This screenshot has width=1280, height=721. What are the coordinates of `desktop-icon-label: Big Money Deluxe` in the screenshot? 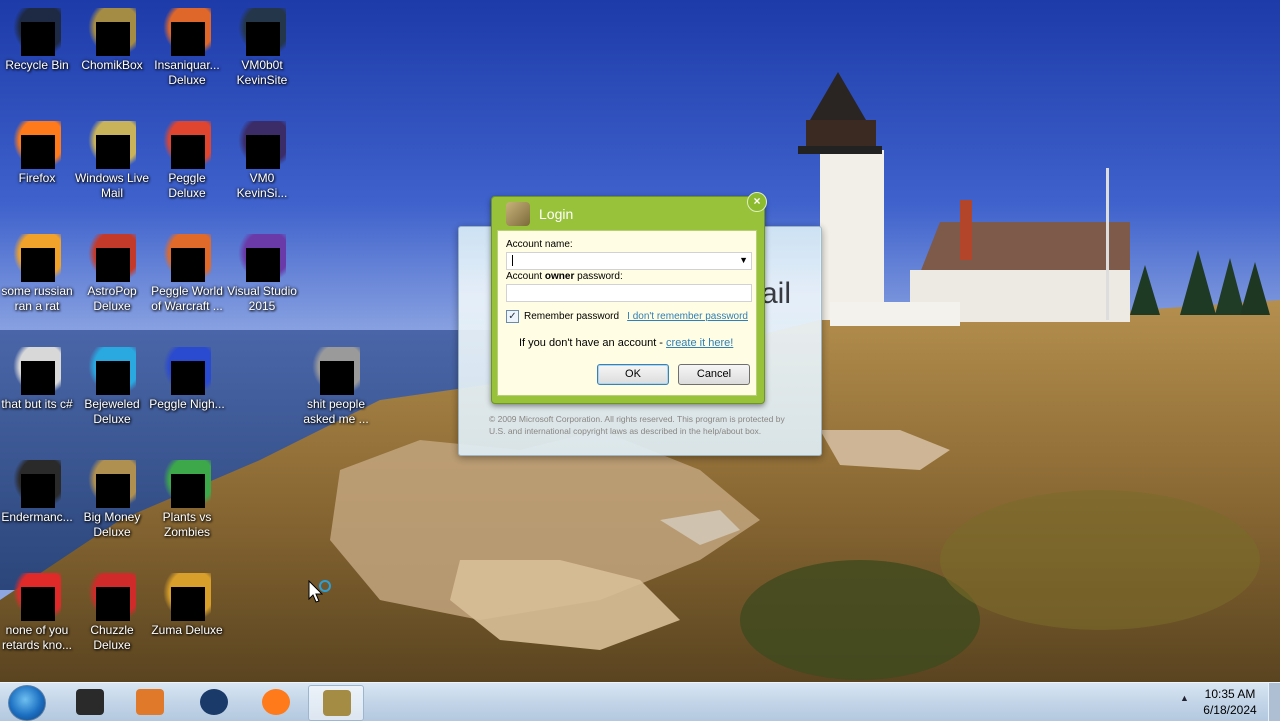 It's located at (112, 524).